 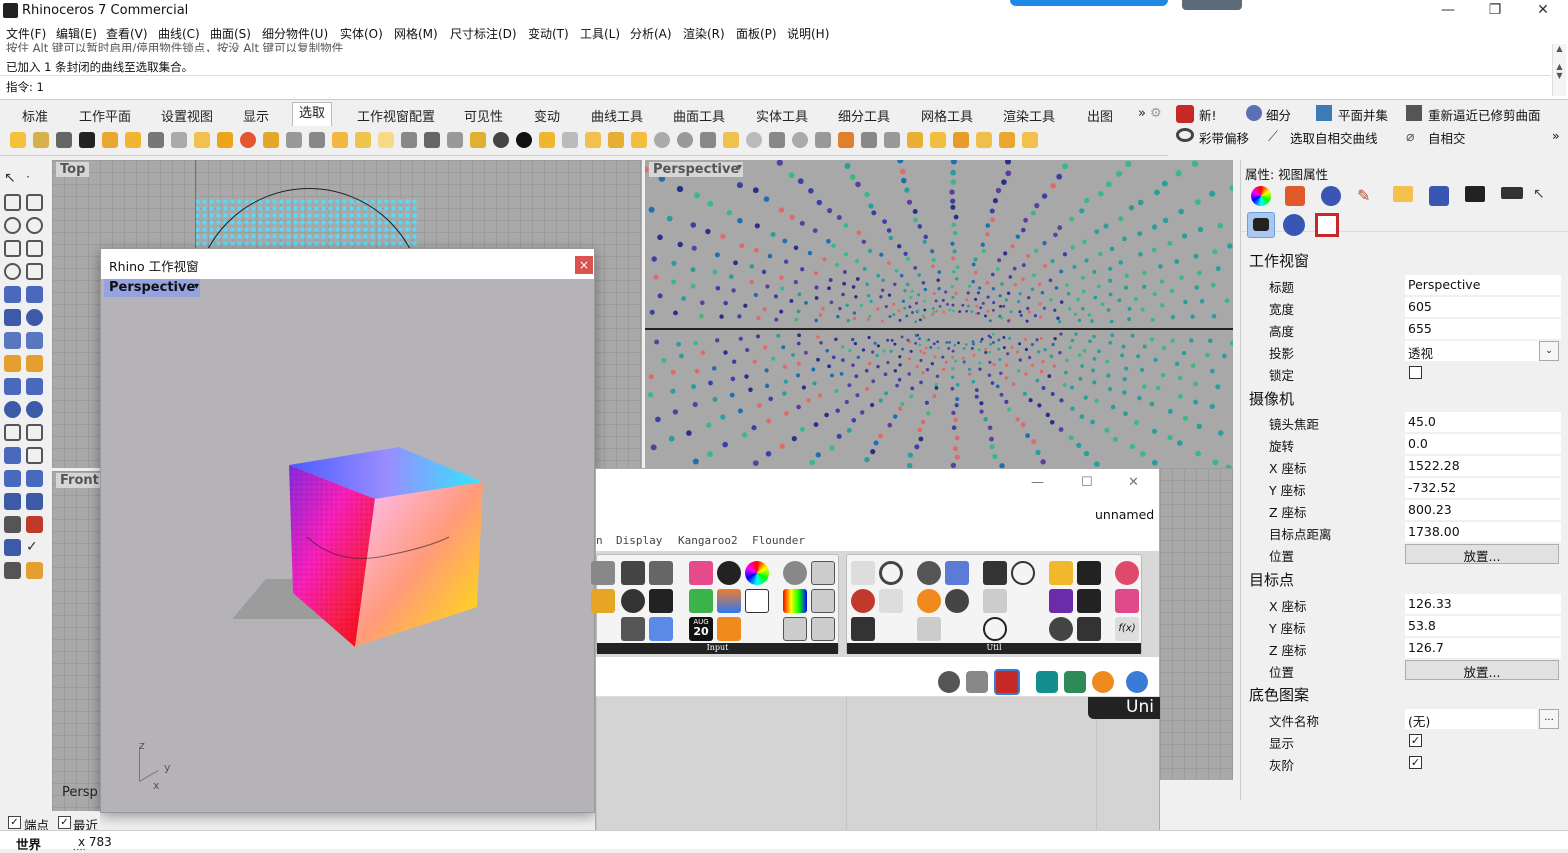 I want to click on perspective-dropdown-icon: ▾, so click(x=739, y=167).